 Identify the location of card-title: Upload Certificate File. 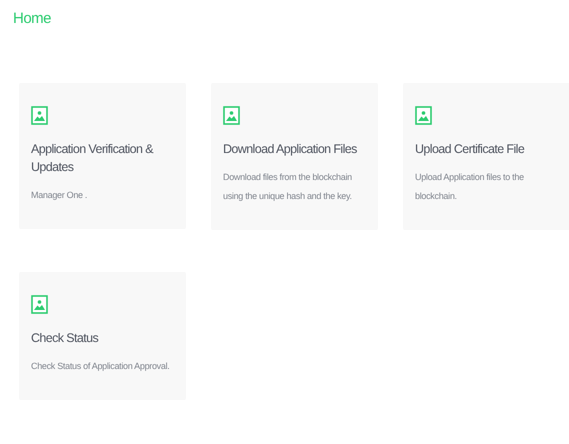
(470, 149).